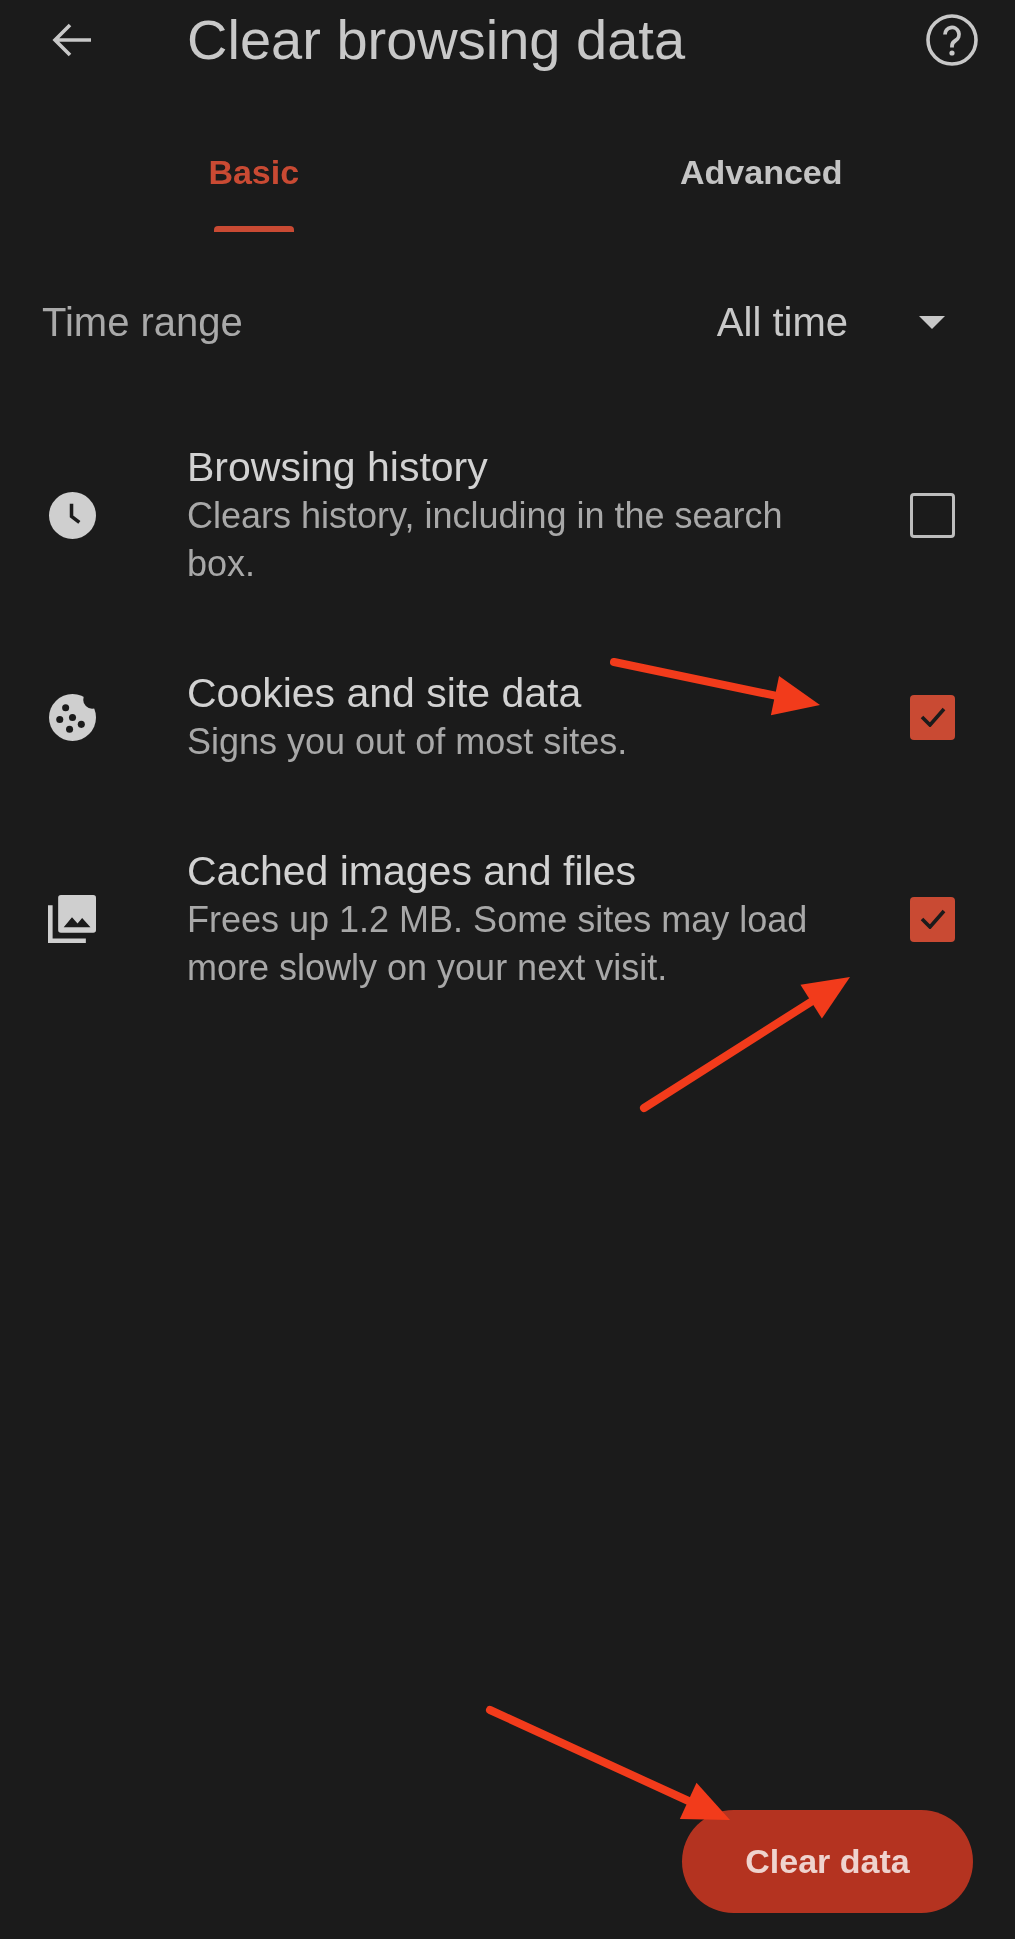  What do you see at coordinates (932, 322) in the screenshot?
I see `dropdown-caret-icon` at bounding box center [932, 322].